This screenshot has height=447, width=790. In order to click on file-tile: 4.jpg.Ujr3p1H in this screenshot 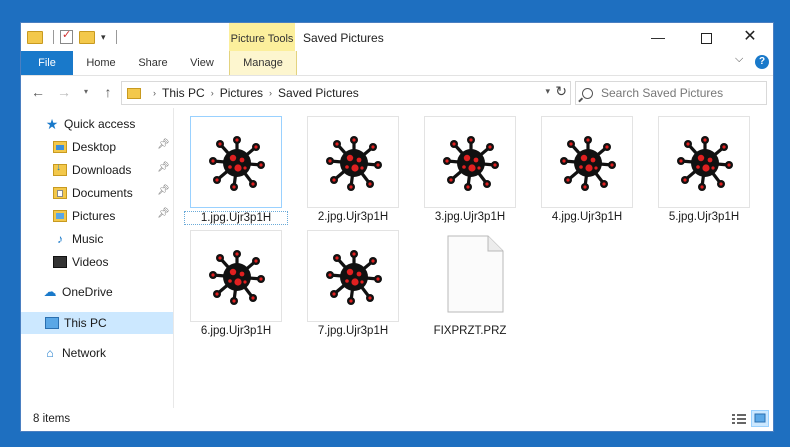, I will do `click(587, 174)`.